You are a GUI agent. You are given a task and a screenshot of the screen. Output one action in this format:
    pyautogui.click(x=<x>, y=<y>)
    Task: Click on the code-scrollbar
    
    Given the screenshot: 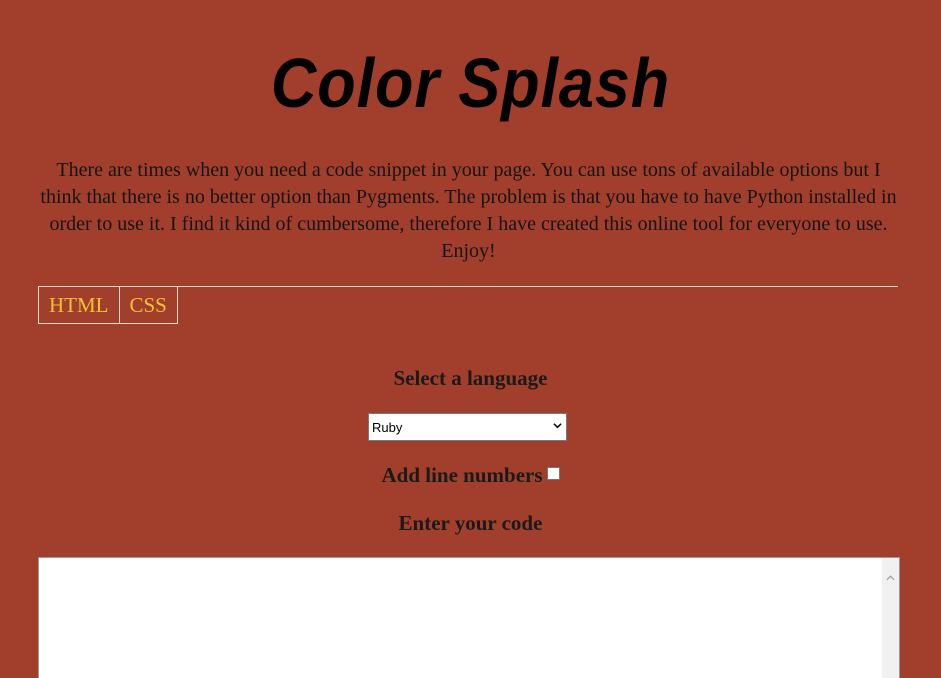 What is the action you would take?
    pyautogui.click(x=890, y=618)
    